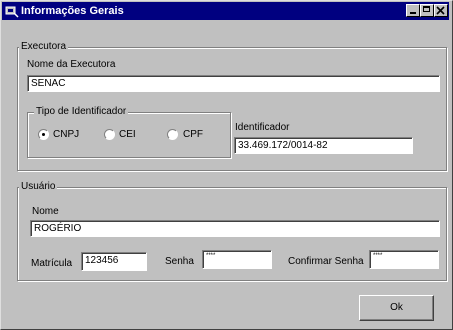 This screenshot has height=330, width=453. I want to click on app-icon, so click(12, 12).